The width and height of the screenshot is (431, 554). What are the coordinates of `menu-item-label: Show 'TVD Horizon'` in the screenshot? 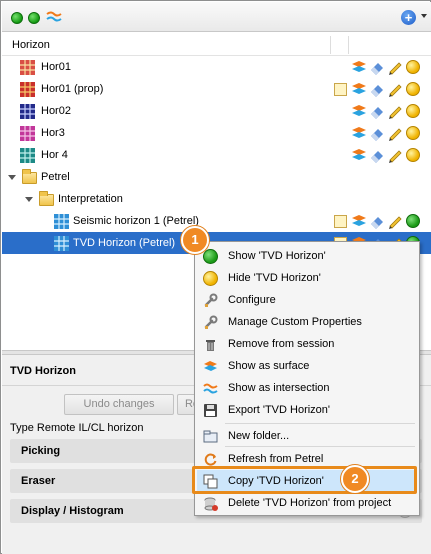 It's located at (277, 256).